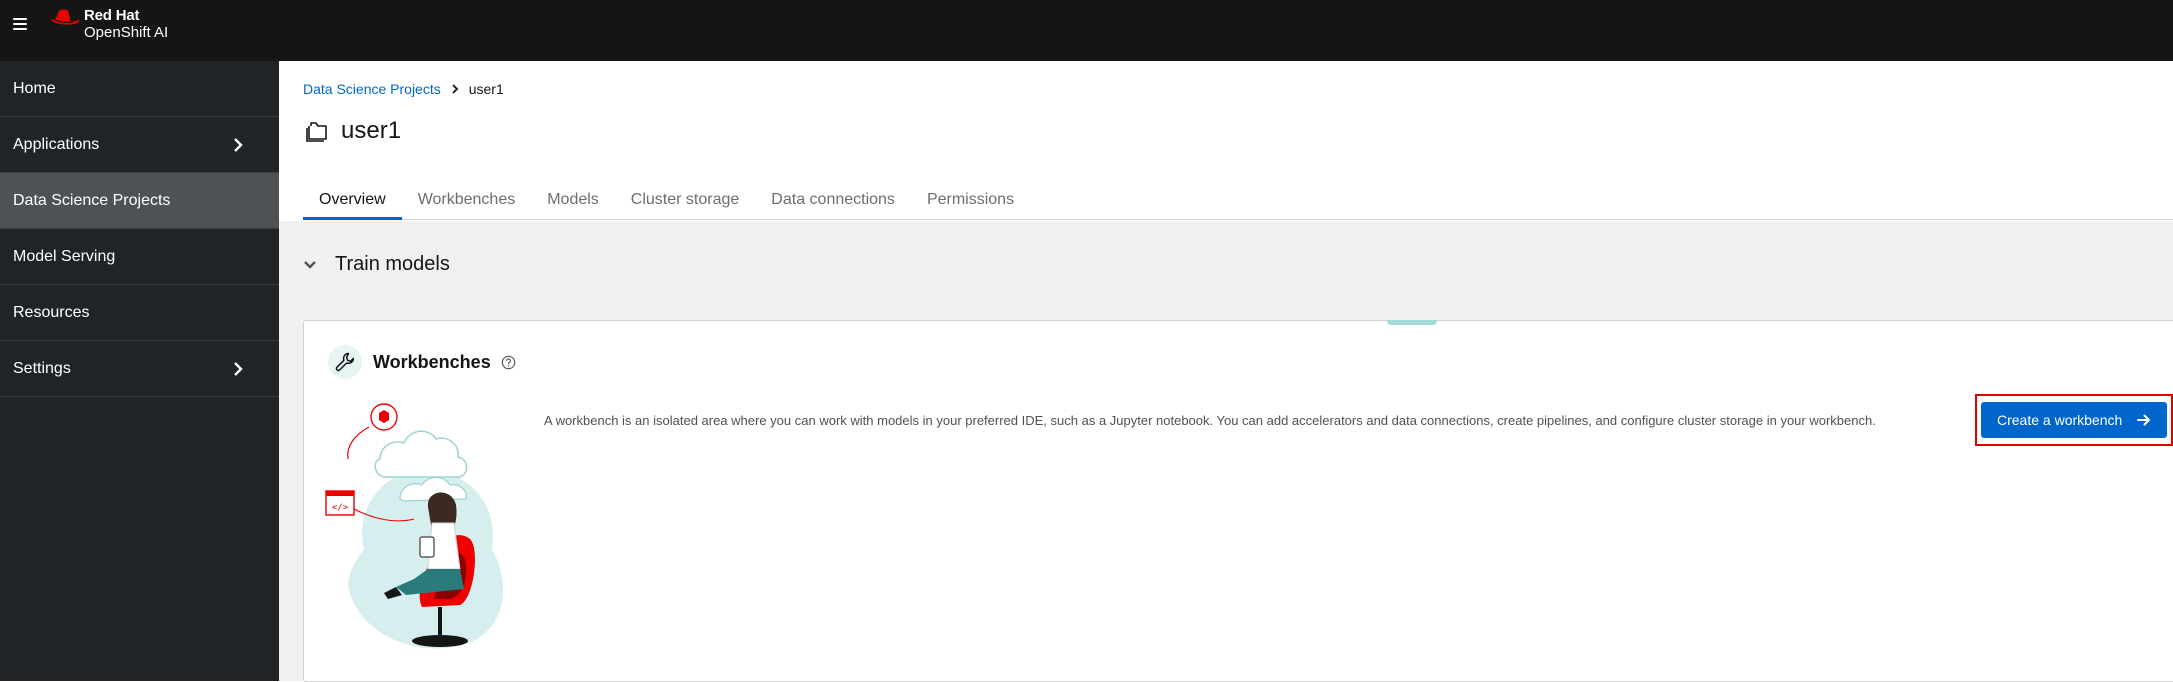 Image resolution: width=2173 pixels, height=682 pixels. I want to click on sidebar-item-settings: Settings, so click(139, 369).